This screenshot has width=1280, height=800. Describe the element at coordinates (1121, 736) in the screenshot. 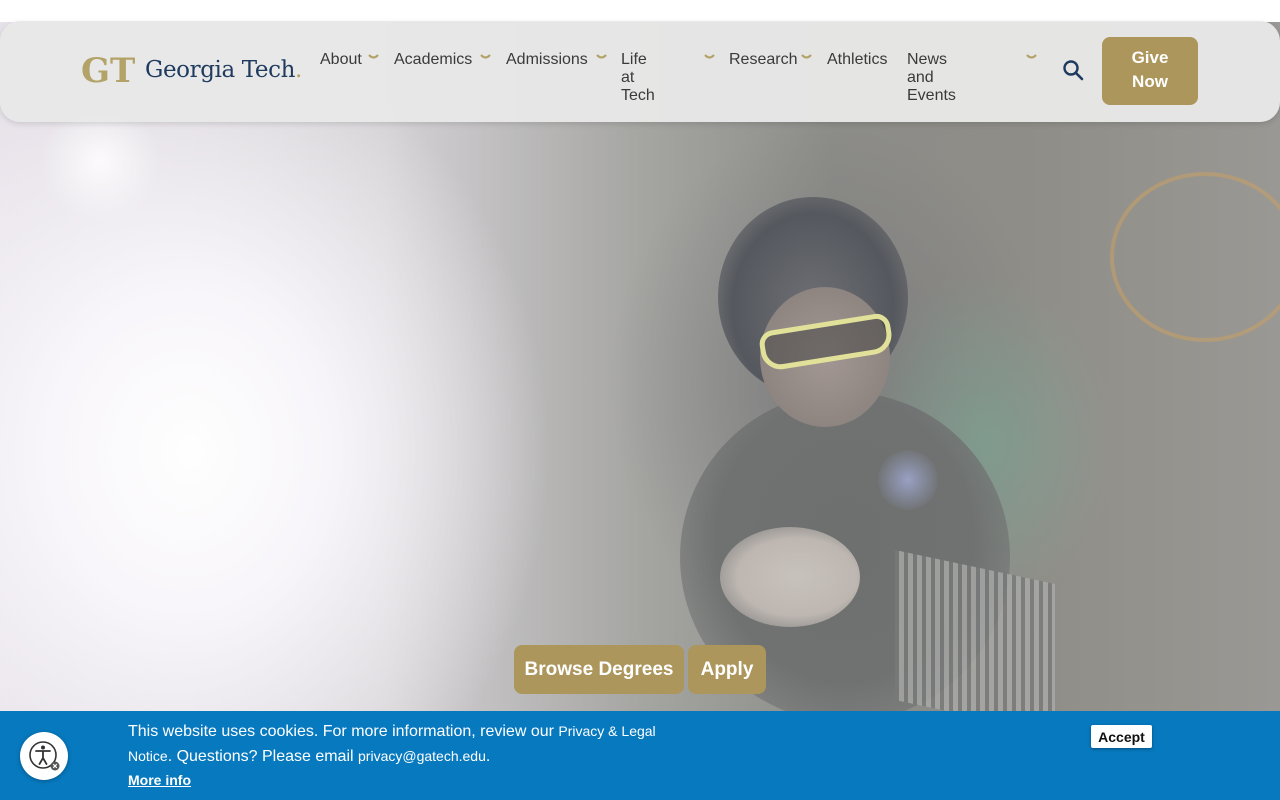

I see `accept-cookies-button: Accept` at that location.